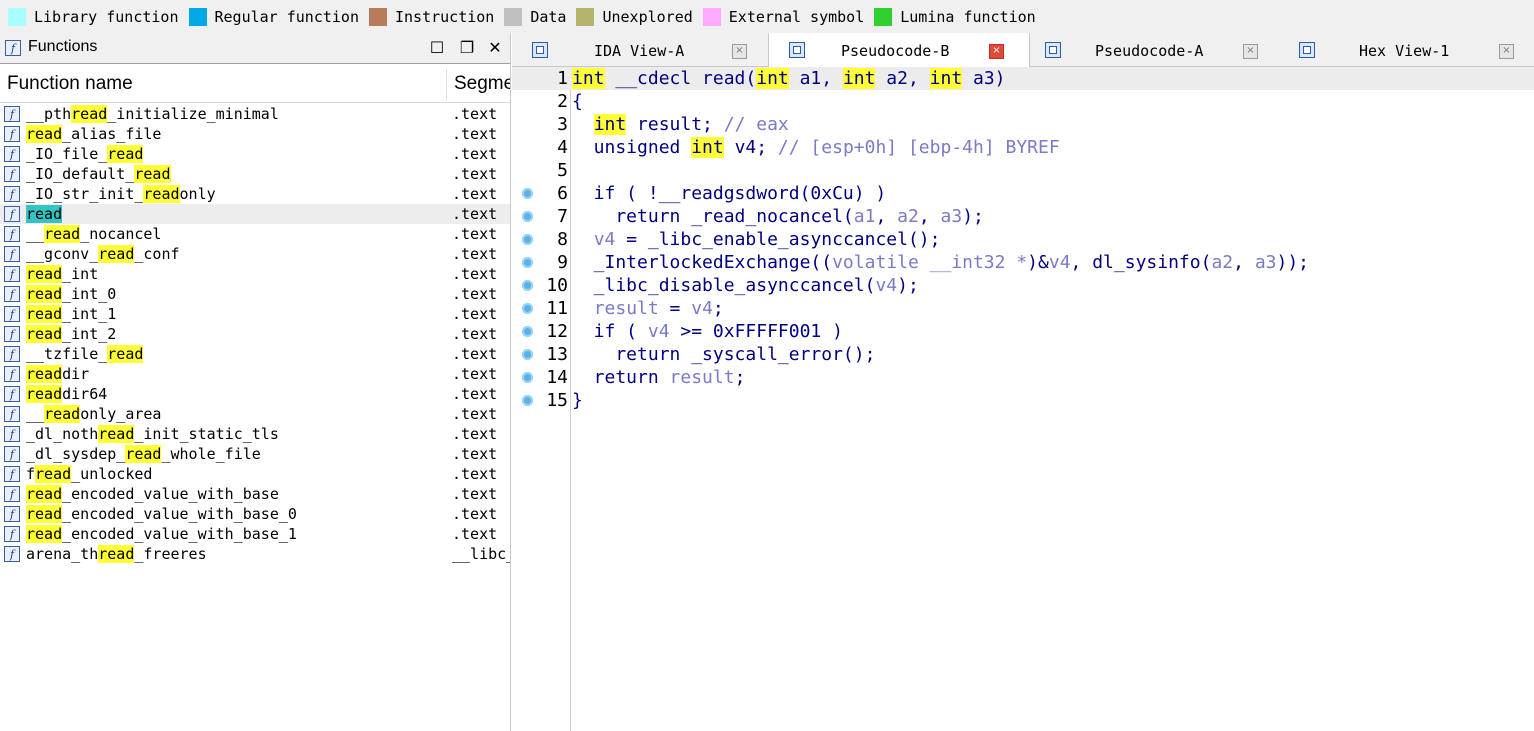 Image resolution: width=1534 pixels, height=731 pixels. I want to click on code-line: 8 v4 = _libc_enable_asynccancel();, so click(1023, 239).